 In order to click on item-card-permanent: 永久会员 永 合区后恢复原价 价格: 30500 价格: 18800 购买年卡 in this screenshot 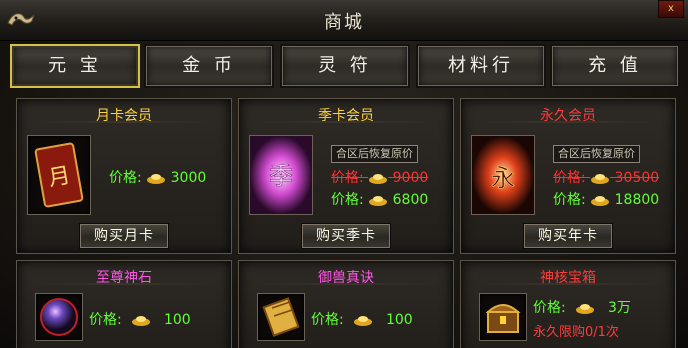, I will do `click(568, 176)`.